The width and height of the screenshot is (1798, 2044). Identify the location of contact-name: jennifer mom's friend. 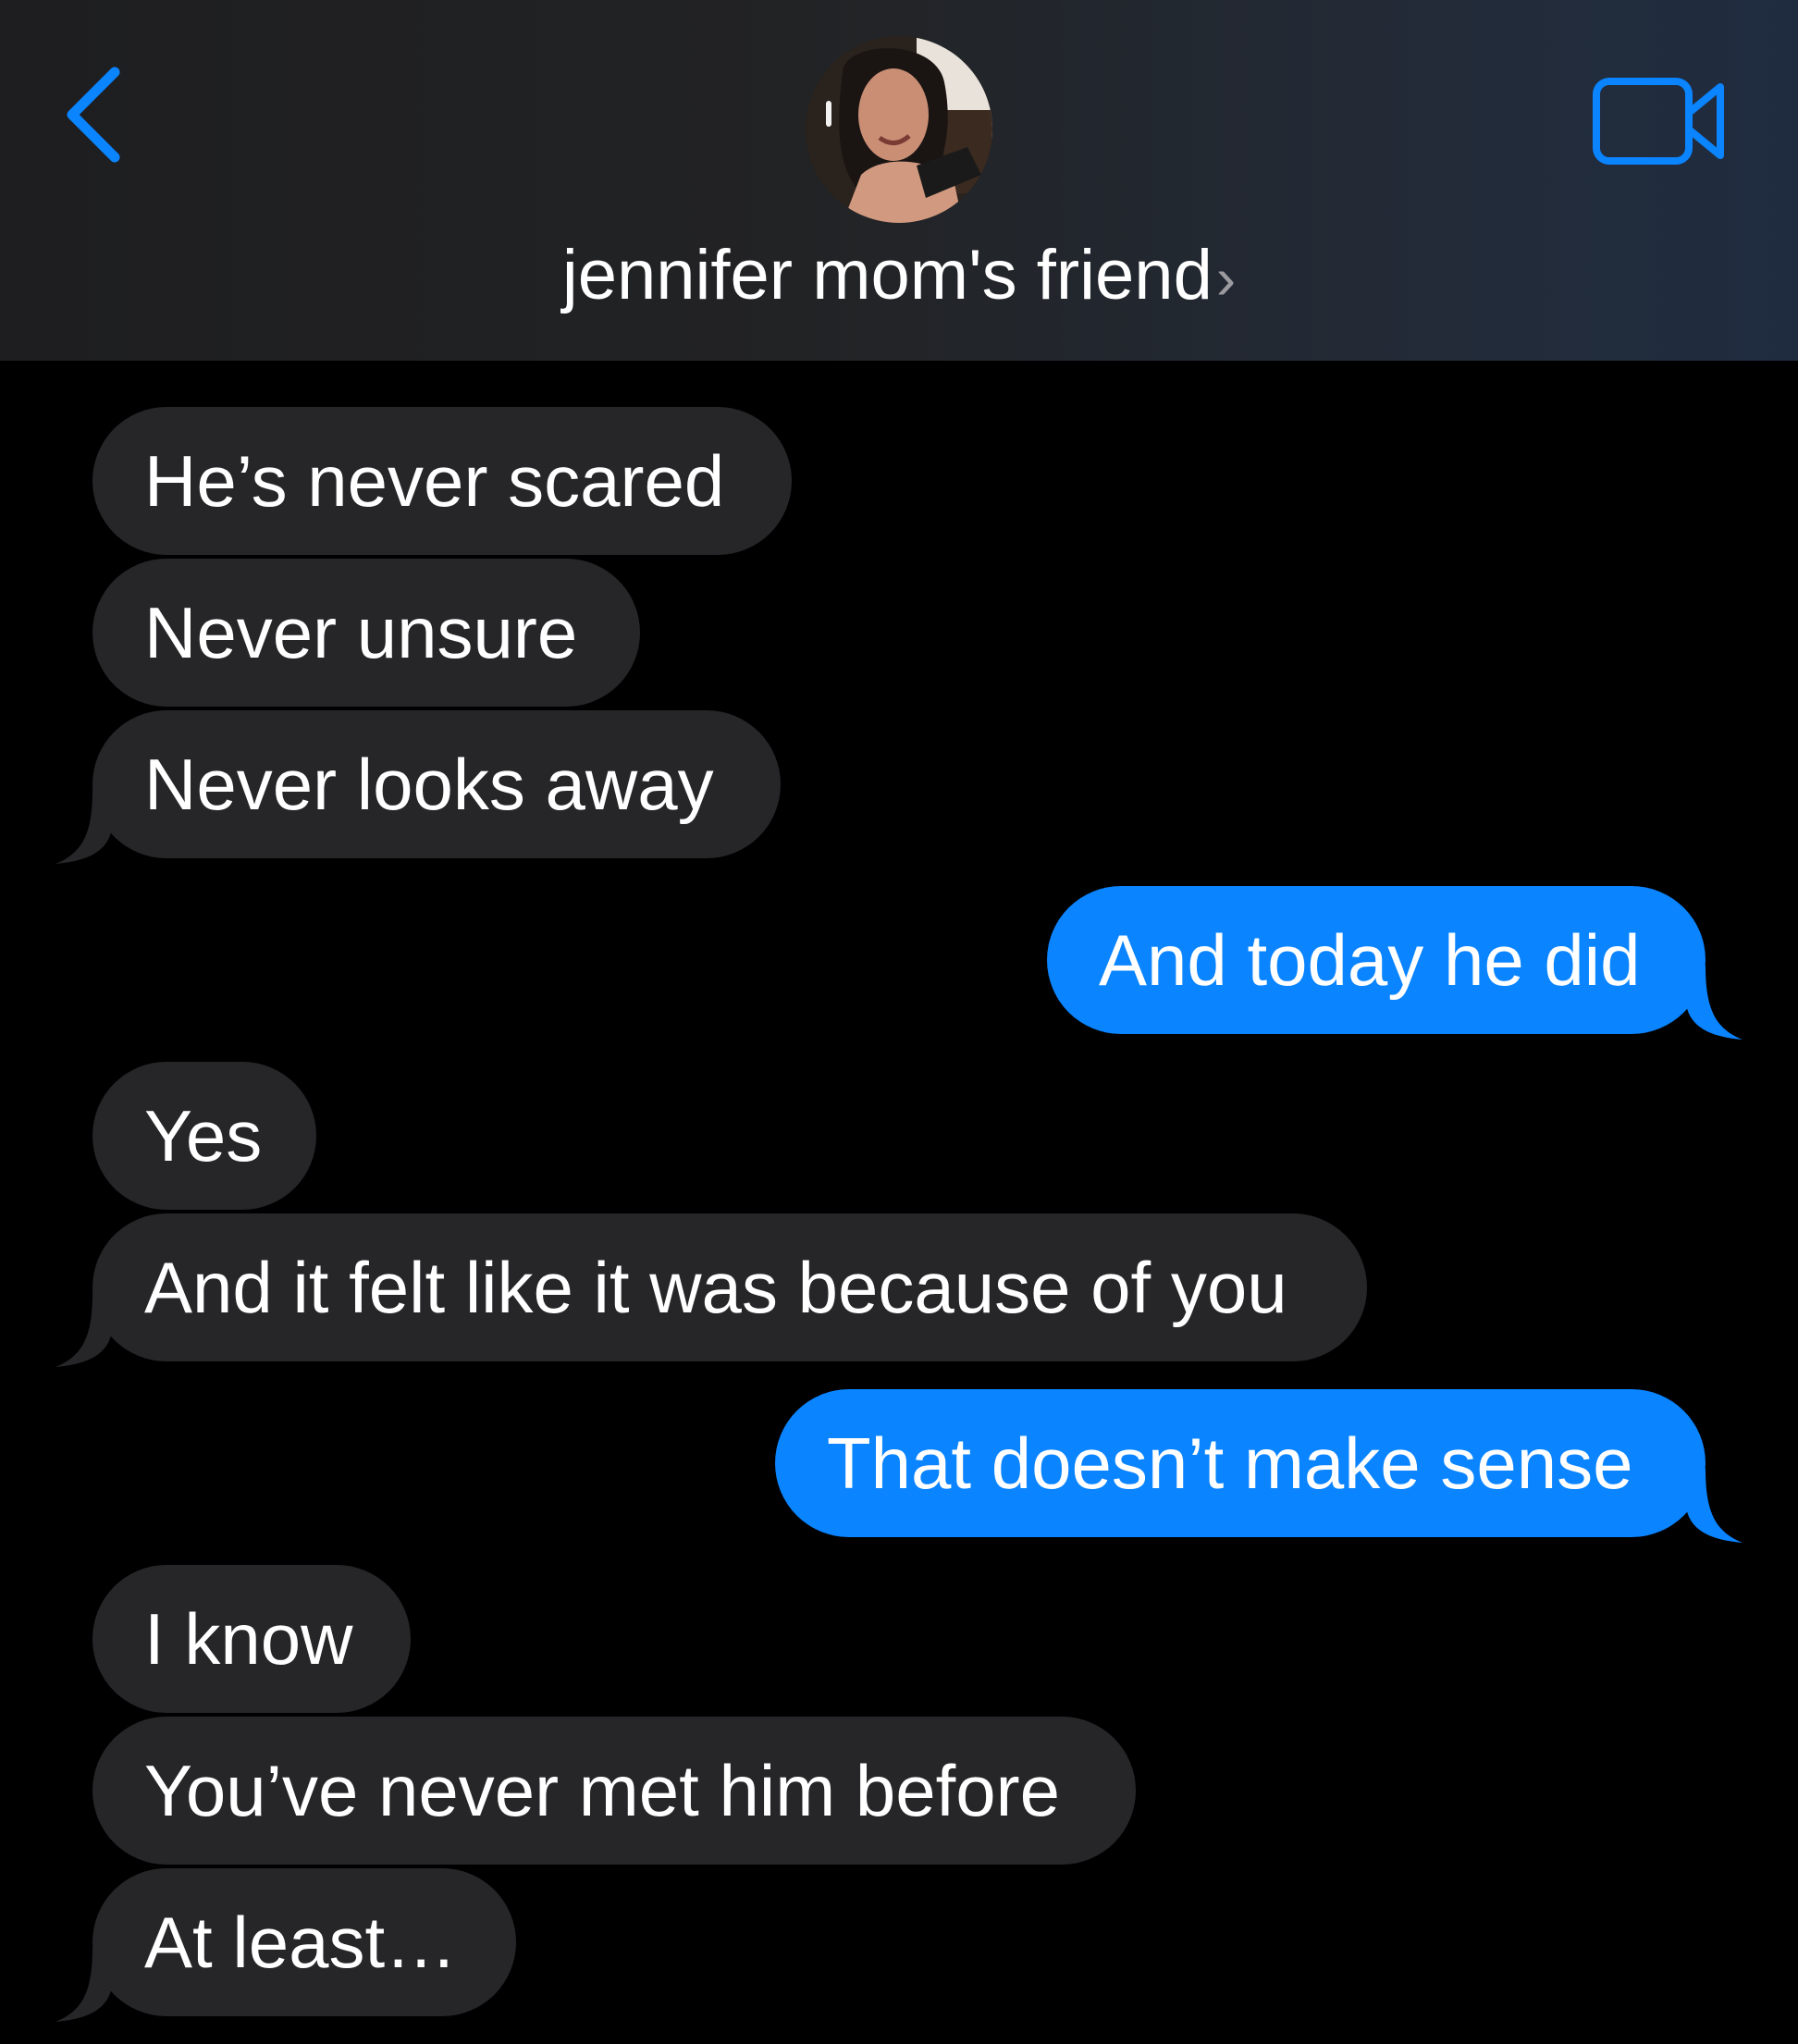
(887, 275).